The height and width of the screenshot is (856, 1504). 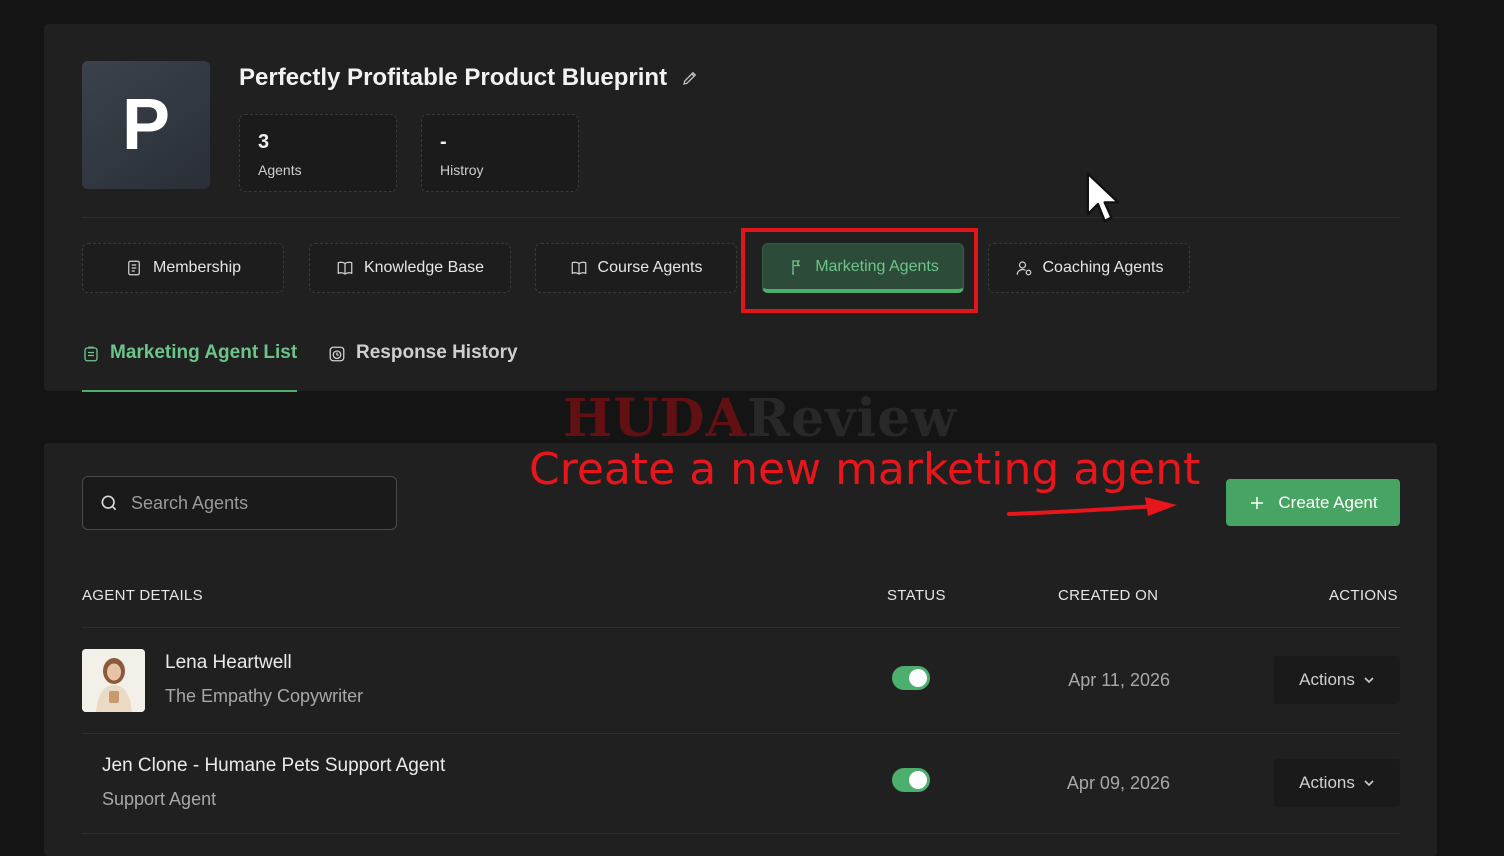 What do you see at coordinates (134, 268) in the screenshot?
I see `document-icon` at bounding box center [134, 268].